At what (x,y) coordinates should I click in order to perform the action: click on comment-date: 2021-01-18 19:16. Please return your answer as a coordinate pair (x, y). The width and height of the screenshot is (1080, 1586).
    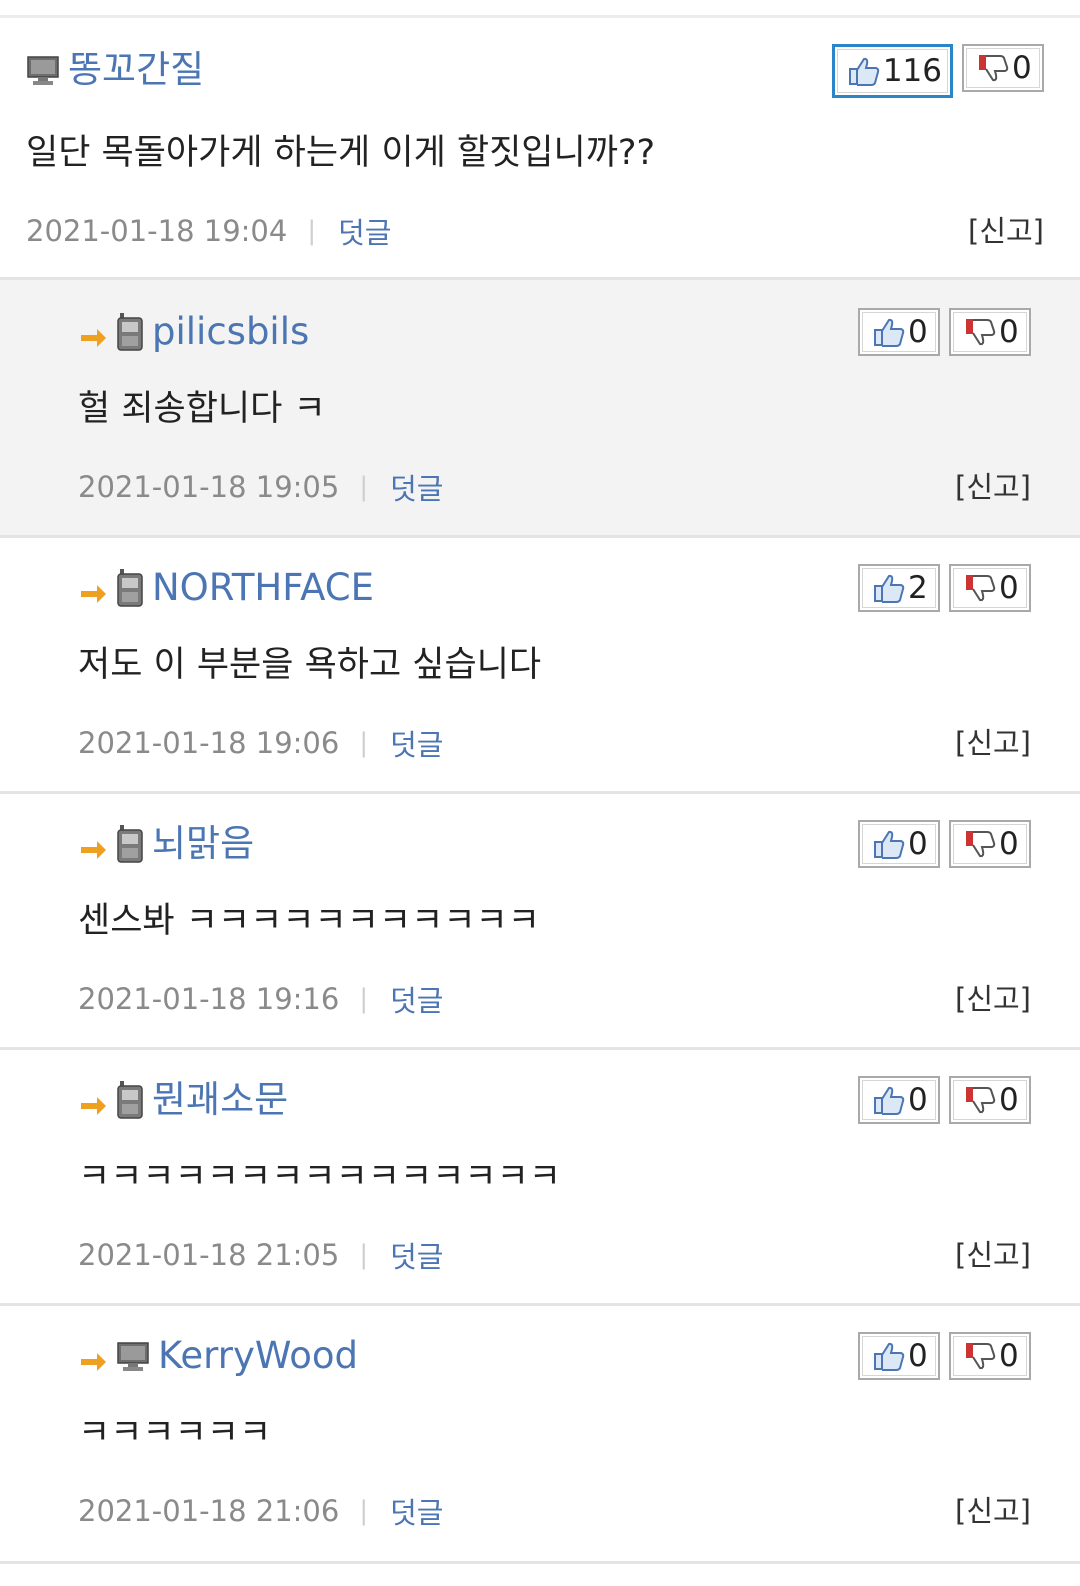
    Looking at the image, I should click on (209, 999).